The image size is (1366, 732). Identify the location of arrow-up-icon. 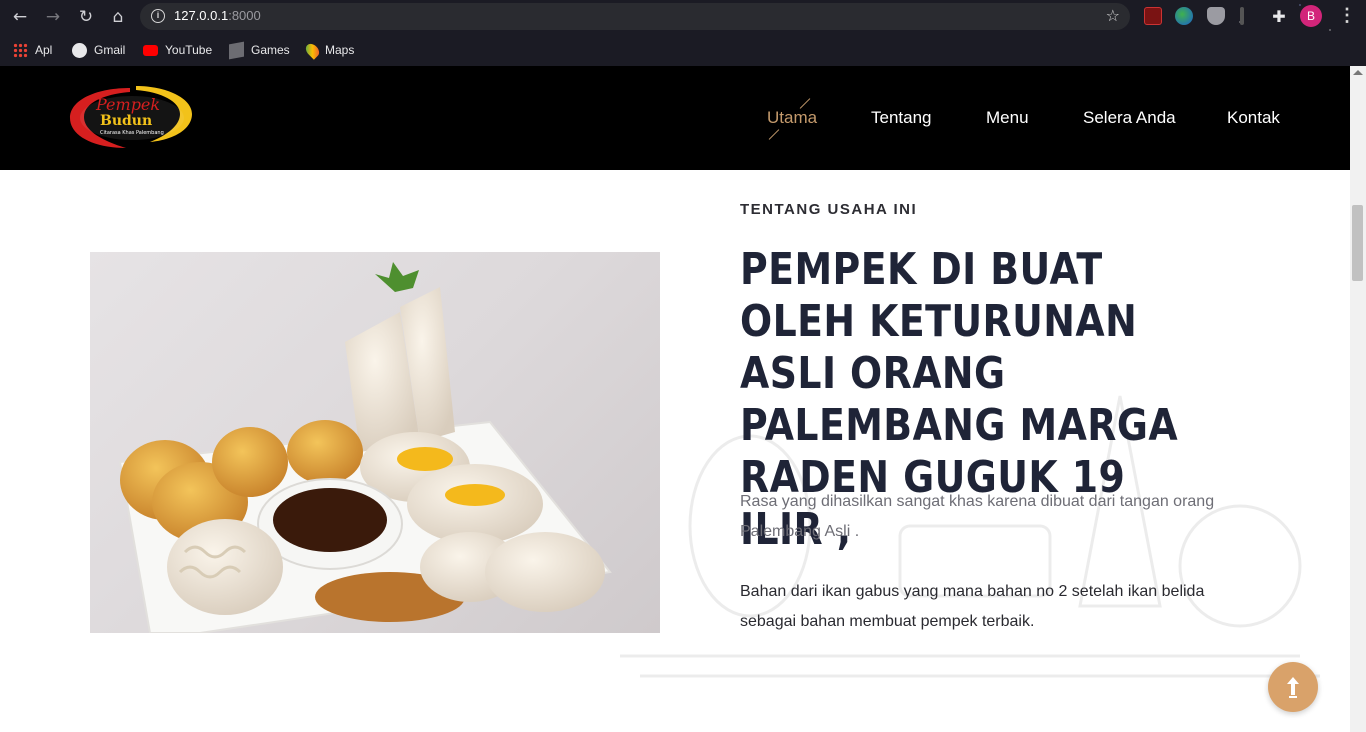
(1293, 687).